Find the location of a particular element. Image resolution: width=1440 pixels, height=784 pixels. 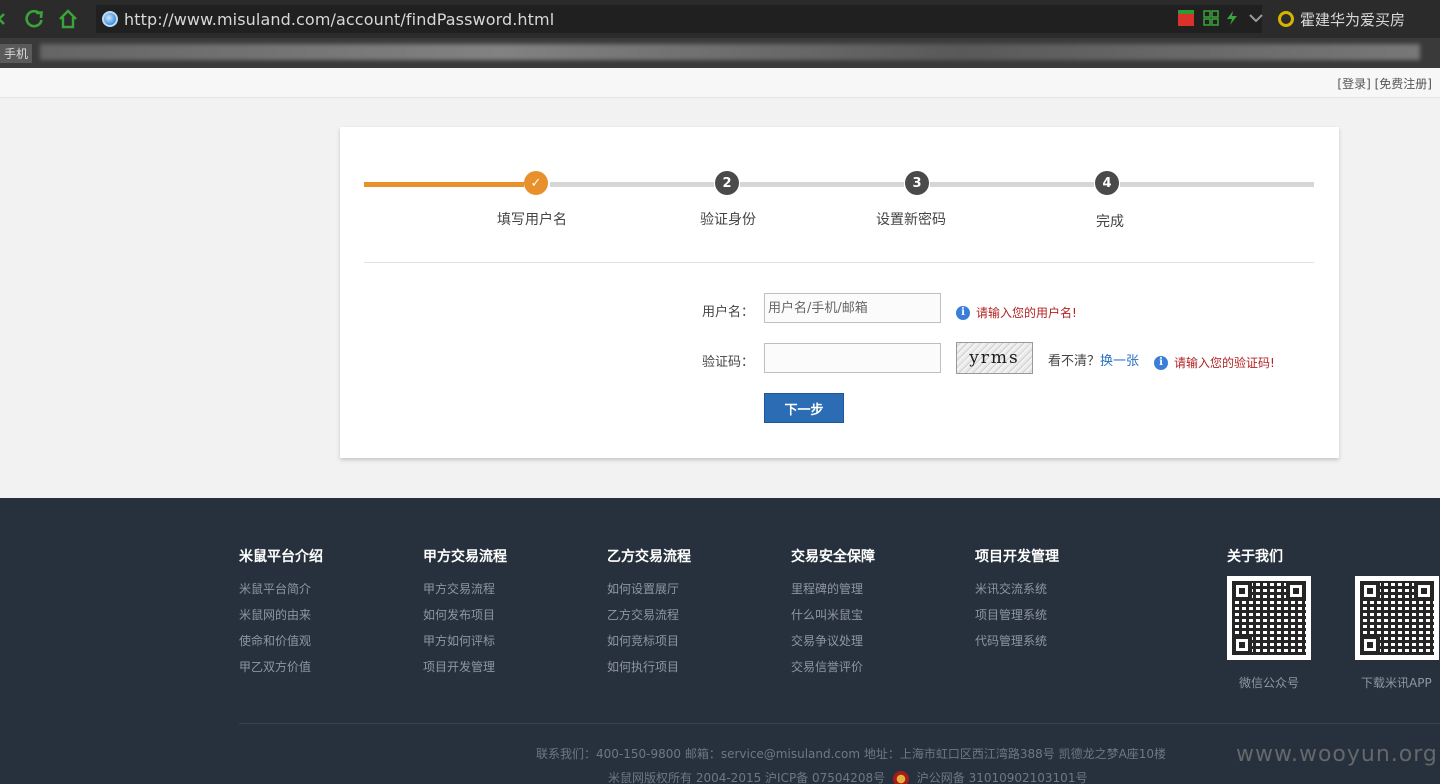

footer-column-4: 交易安全保障 里程碑的管理 什么叫米鼠宝 交易争议处理 交易信誉评价 is located at coordinates (833, 616).